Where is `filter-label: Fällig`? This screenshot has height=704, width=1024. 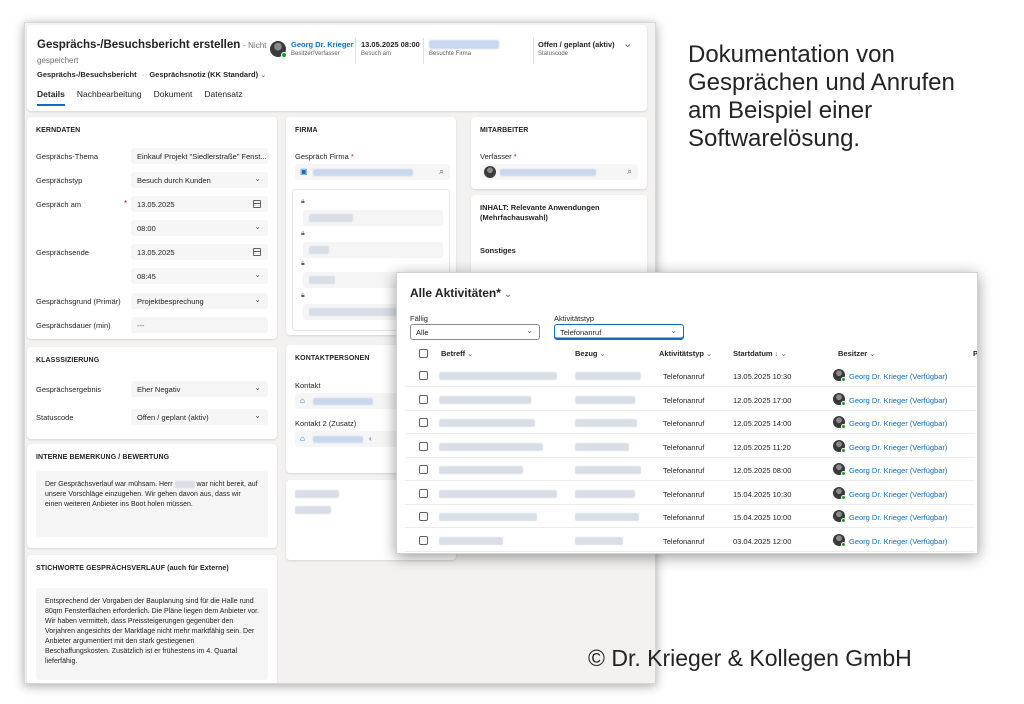 filter-label: Fällig is located at coordinates (419, 318).